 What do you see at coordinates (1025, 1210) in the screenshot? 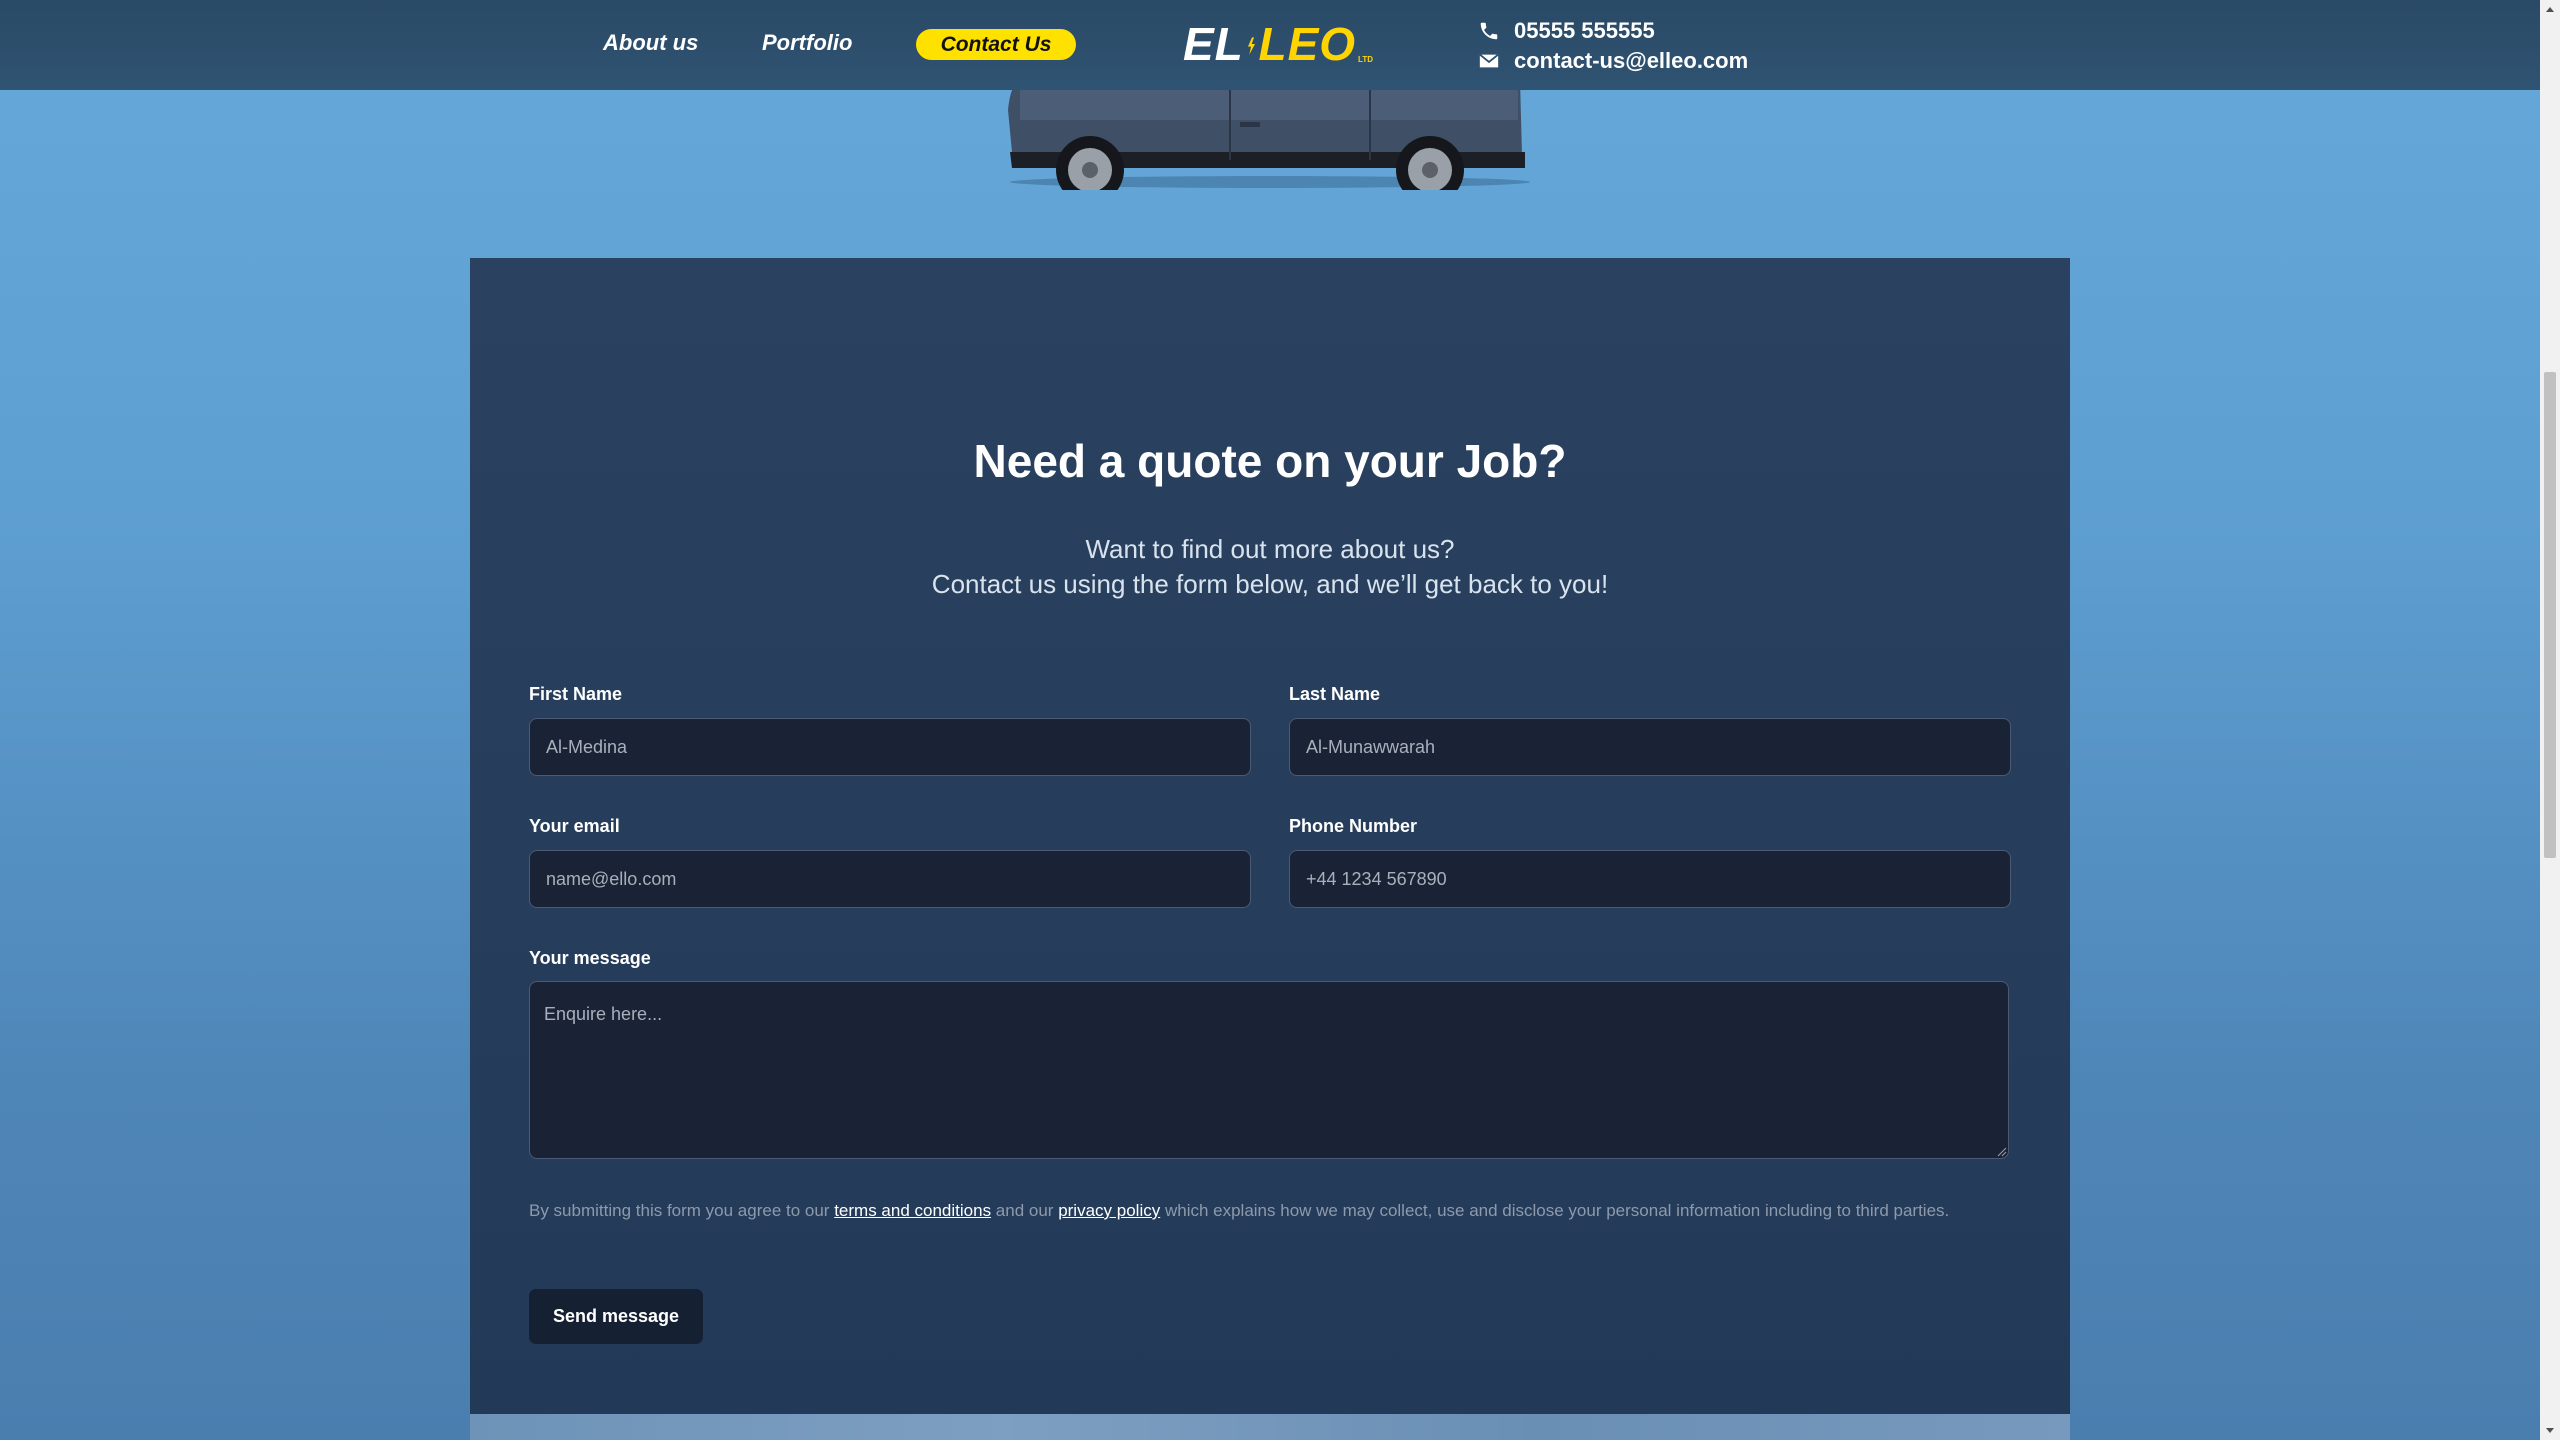
I see `disclaimer-middle: and our` at bounding box center [1025, 1210].